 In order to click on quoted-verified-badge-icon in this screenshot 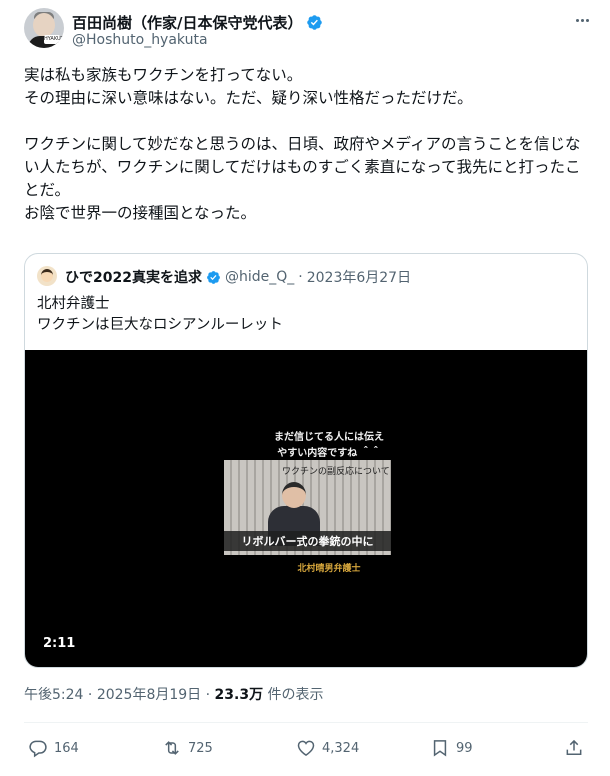, I will do `click(213, 277)`.